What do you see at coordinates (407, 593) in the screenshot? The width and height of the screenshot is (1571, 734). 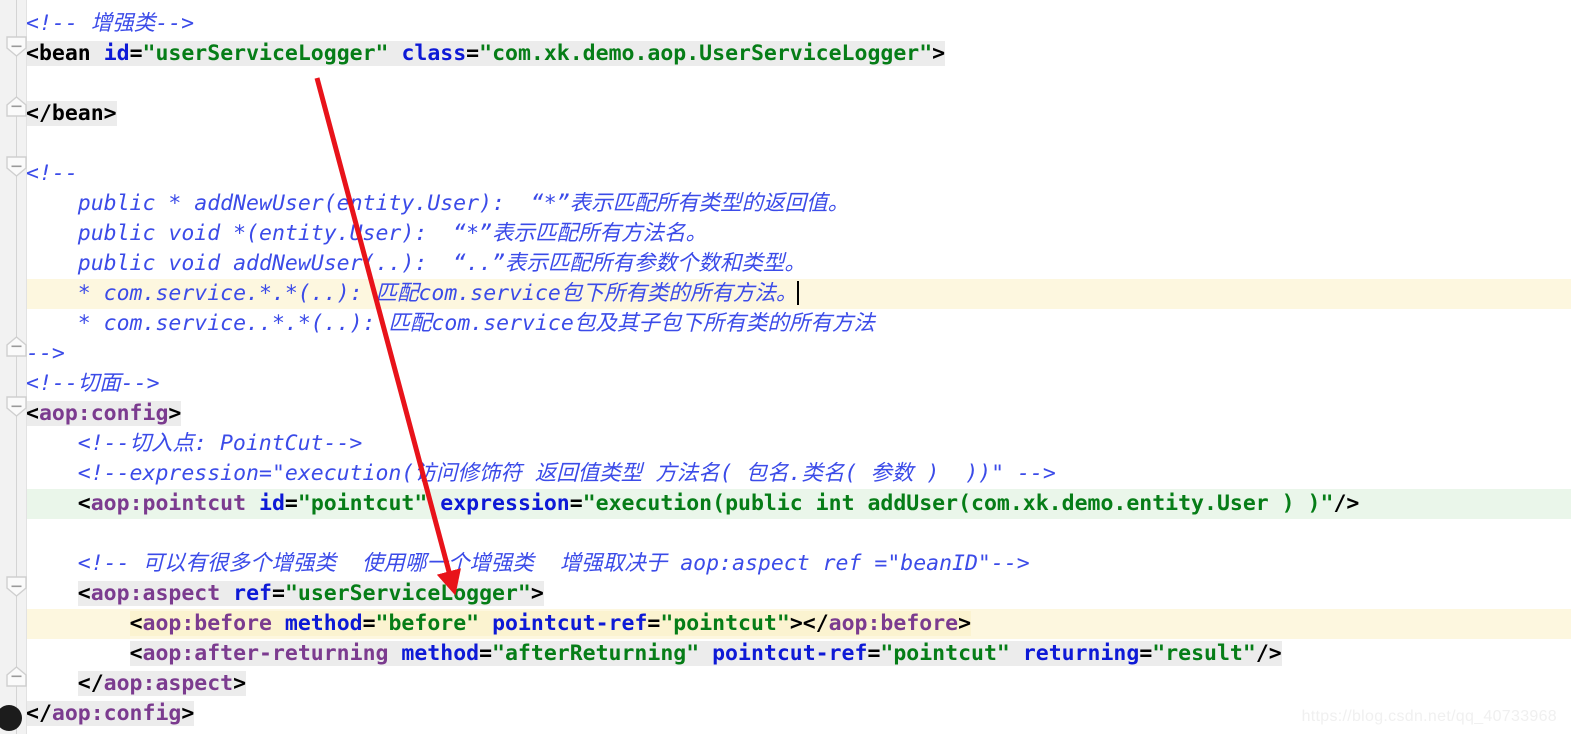 I see `code-token: "userServiceLogger"` at bounding box center [407, 593].